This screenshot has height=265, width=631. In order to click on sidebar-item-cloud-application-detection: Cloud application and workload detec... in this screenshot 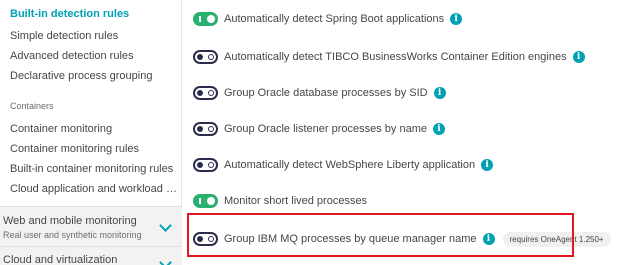, I will do `click(95, 189)`.